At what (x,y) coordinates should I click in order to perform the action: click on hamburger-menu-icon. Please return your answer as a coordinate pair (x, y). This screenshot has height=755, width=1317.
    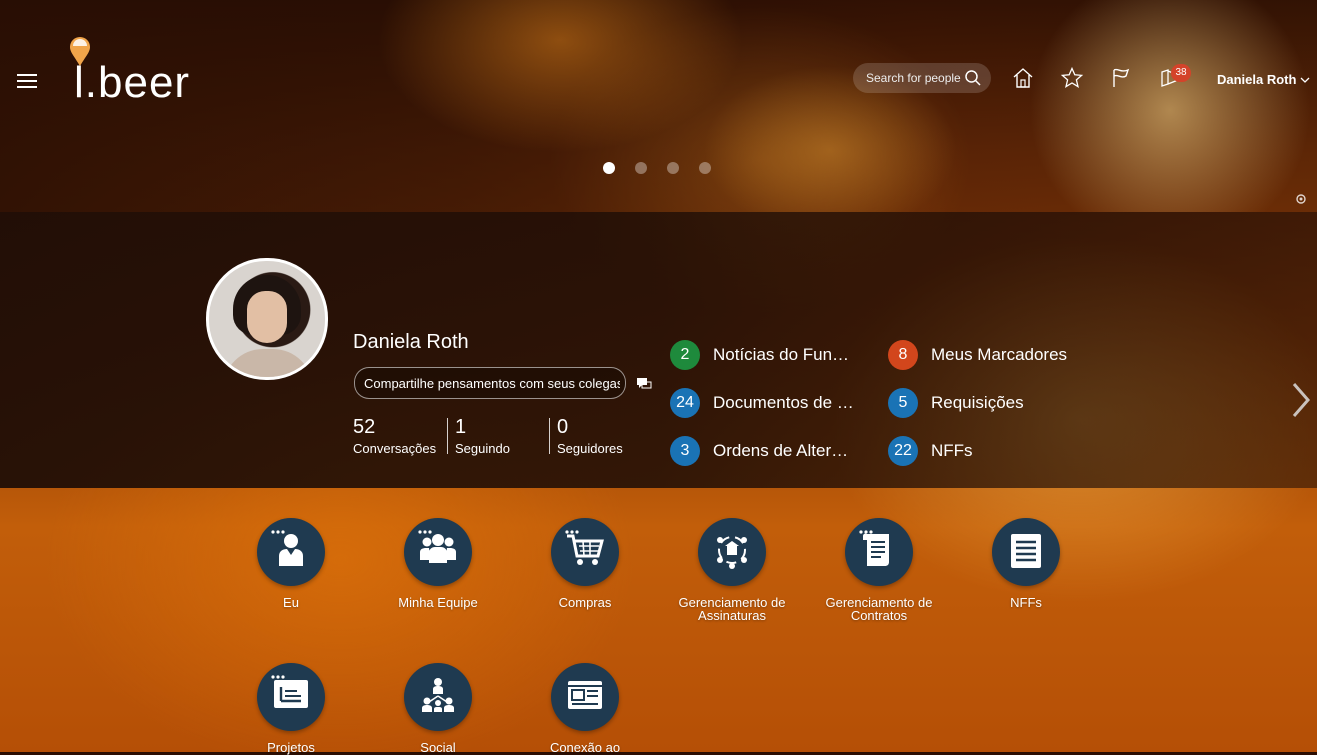
    Looking at the image, I should click on (27, 80).